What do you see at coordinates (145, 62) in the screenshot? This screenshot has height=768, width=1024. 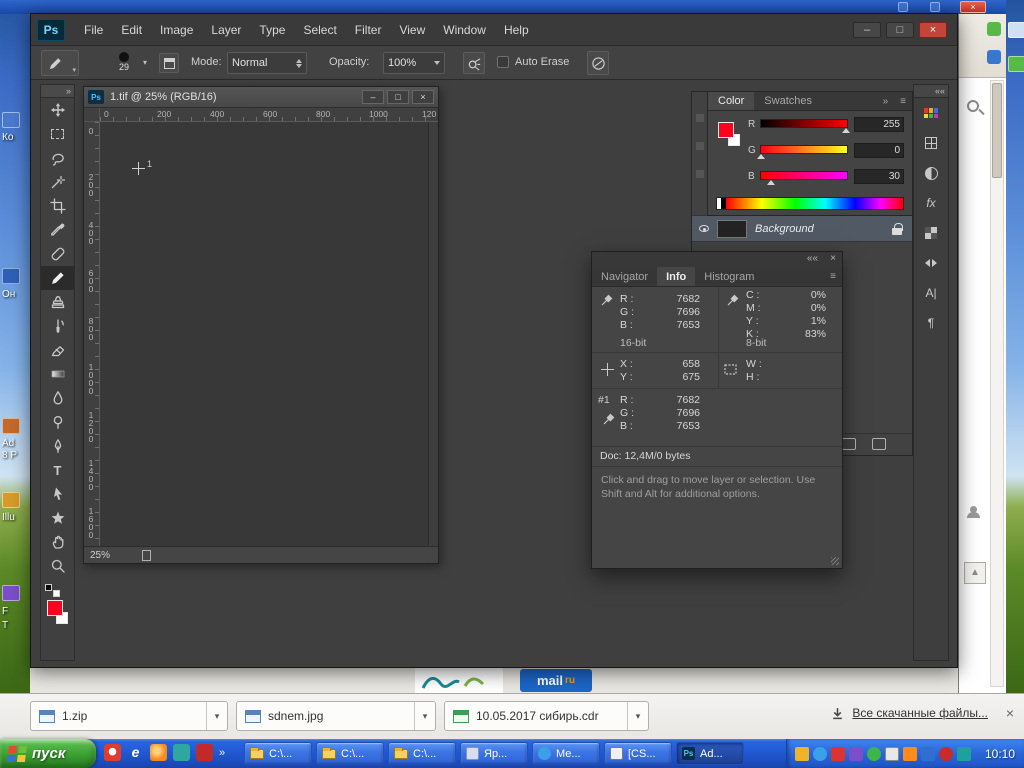 I see `chevron-down-icon: ▾` at bounding box center [145, 62].